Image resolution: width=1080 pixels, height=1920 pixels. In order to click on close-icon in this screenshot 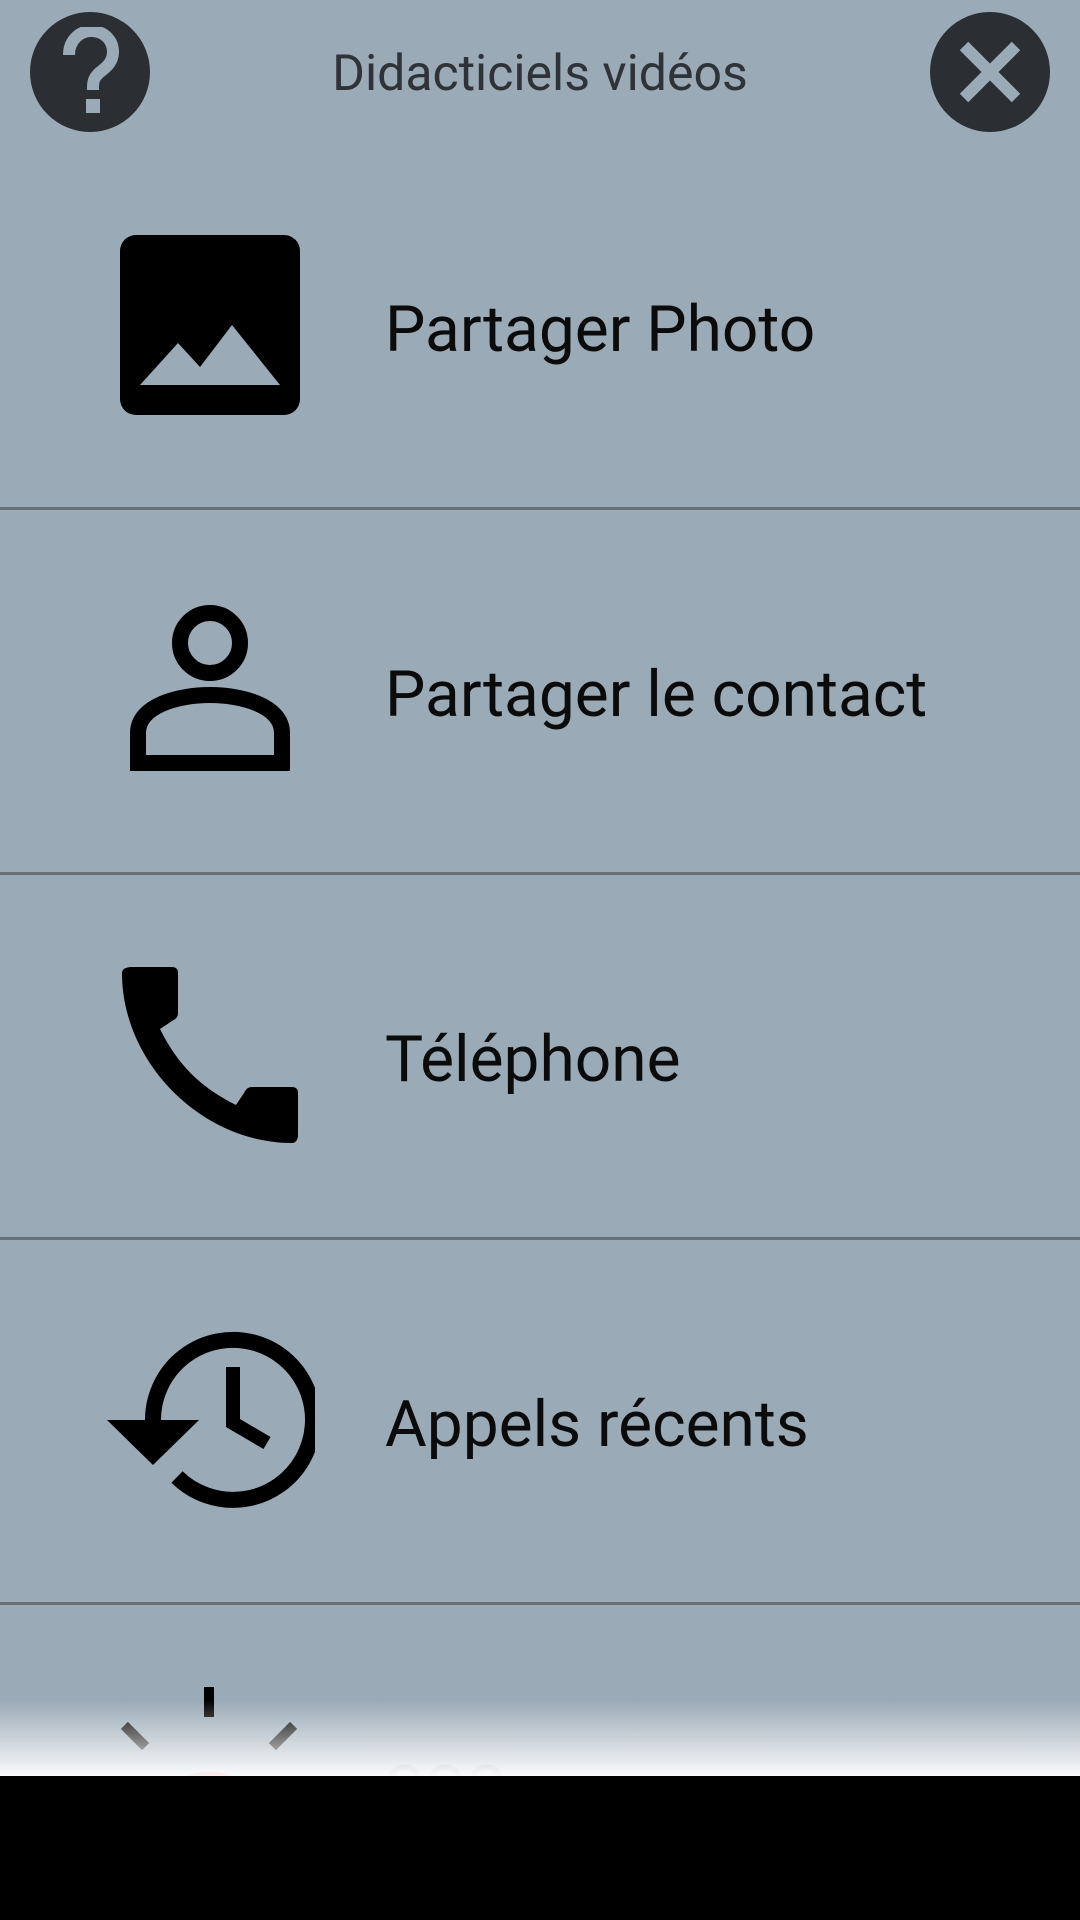, I will do `click(990, 72)`.